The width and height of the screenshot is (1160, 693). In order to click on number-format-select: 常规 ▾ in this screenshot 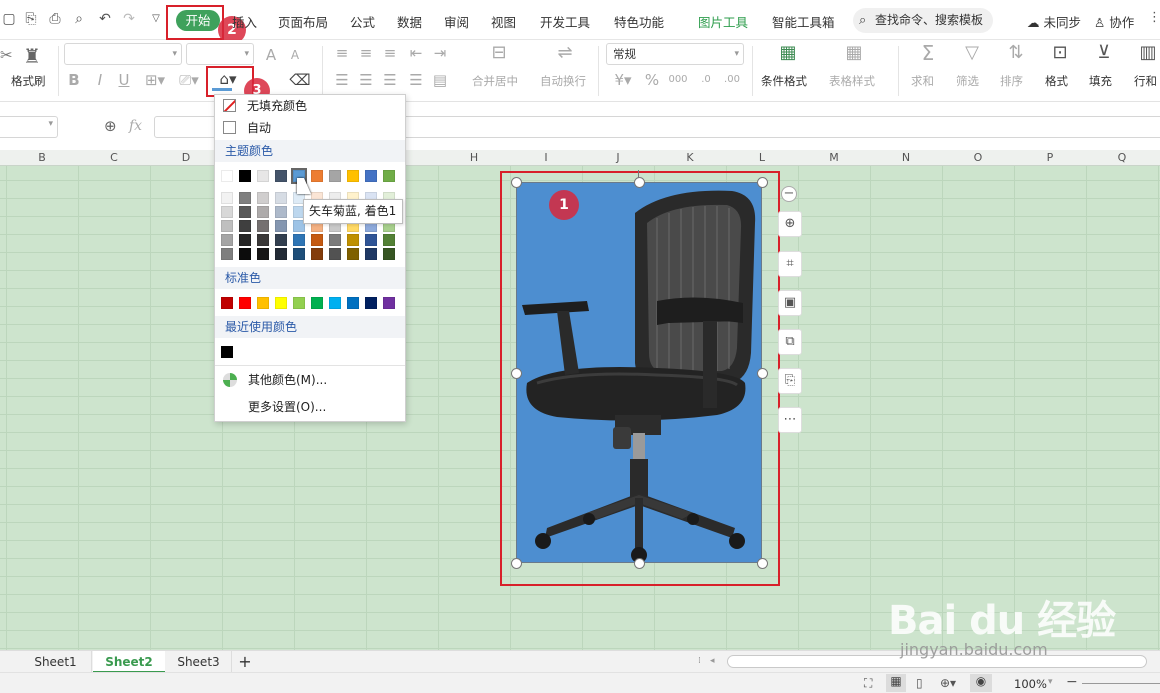, I will do `click(675, 54)`.